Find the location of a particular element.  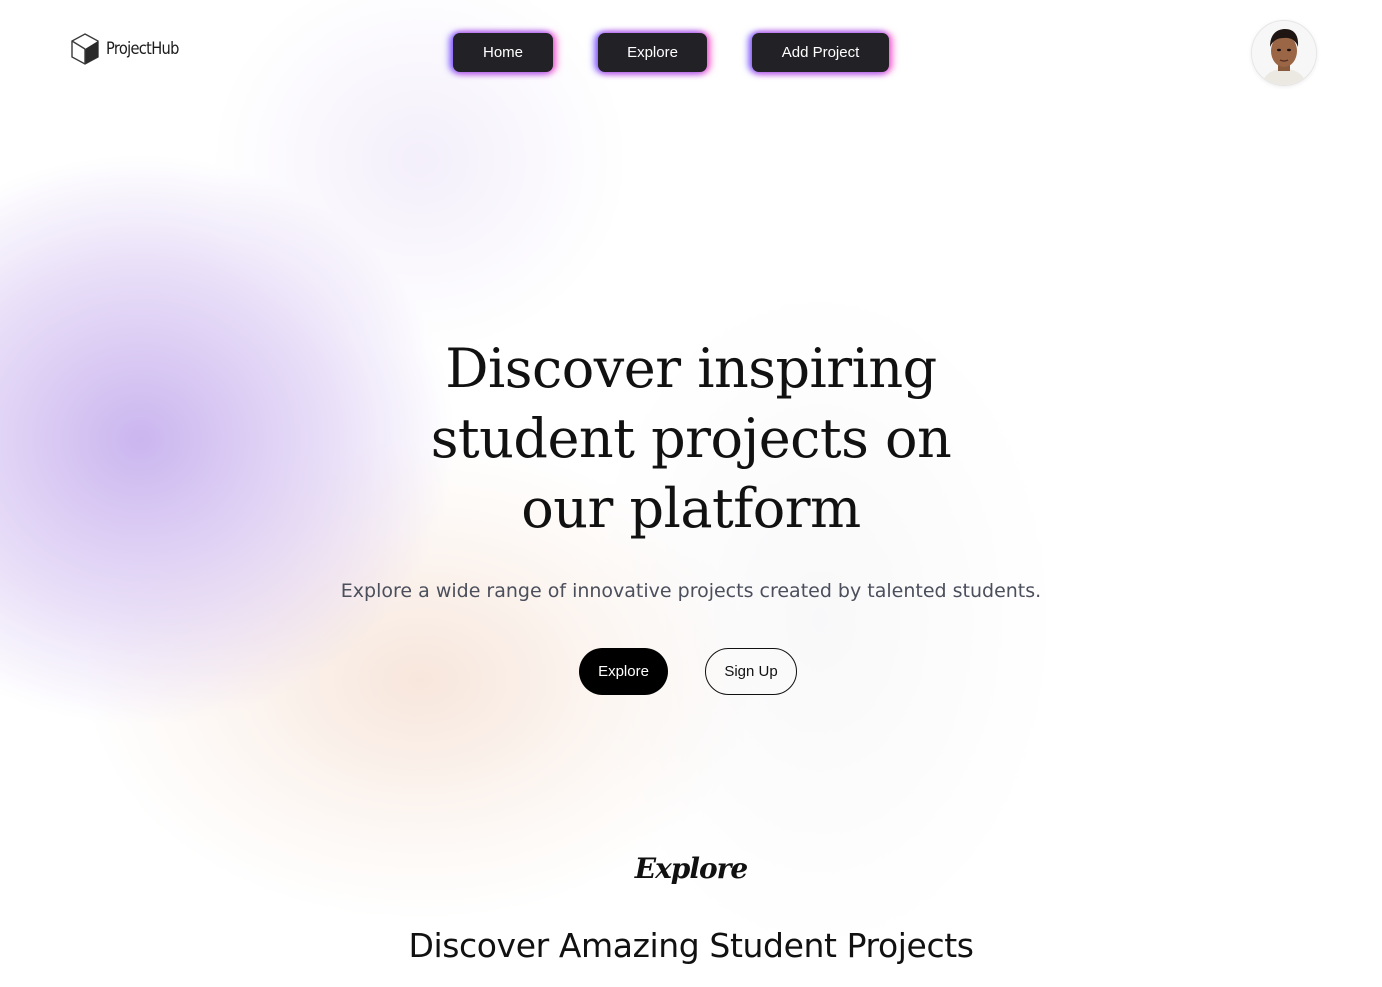

hero-title-line: our platform is located at coordinates (691, 508).